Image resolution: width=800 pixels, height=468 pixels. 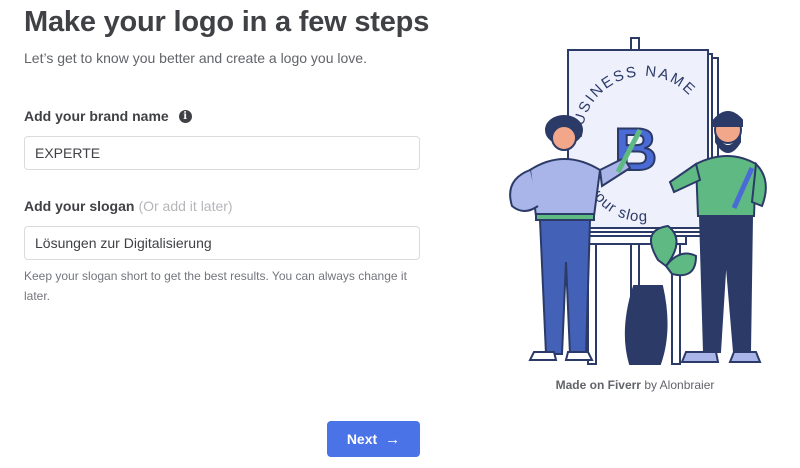 I want to click on brand-name-label-row: Add your brand name i, so click(x=108, y=116).